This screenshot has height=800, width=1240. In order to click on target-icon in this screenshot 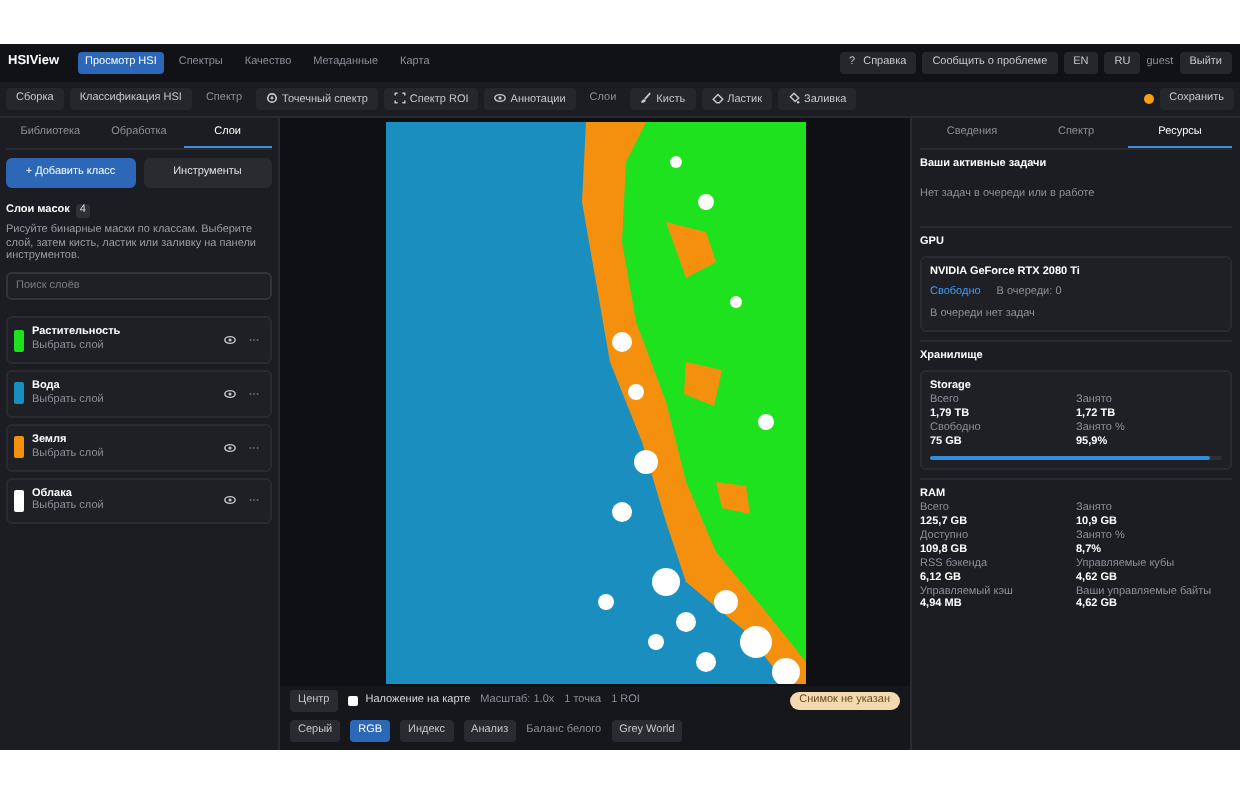, I will do `click(272, 97)`.